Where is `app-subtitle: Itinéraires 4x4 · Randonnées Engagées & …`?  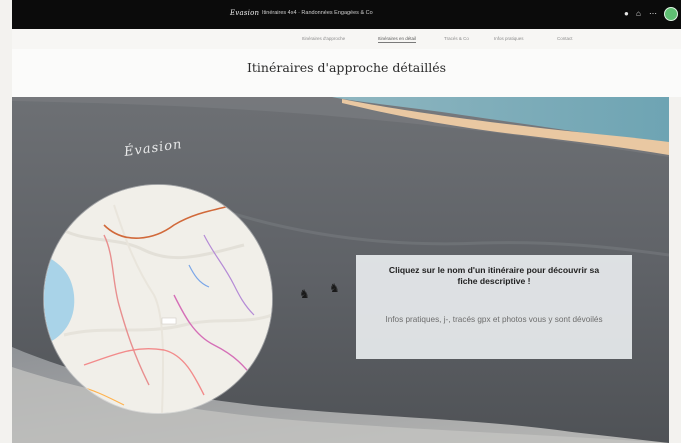 app-subtitle: Itinéraires 4x4 · Randonnées Engagées & … is located at coordinates (317, 13).